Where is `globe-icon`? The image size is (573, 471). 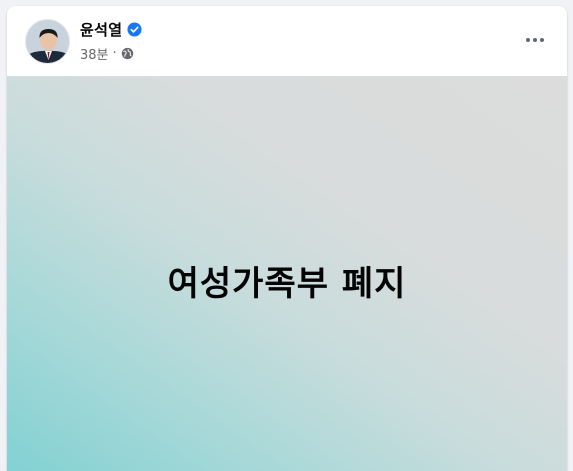
globe-icon is located at coordinates (127, 53).